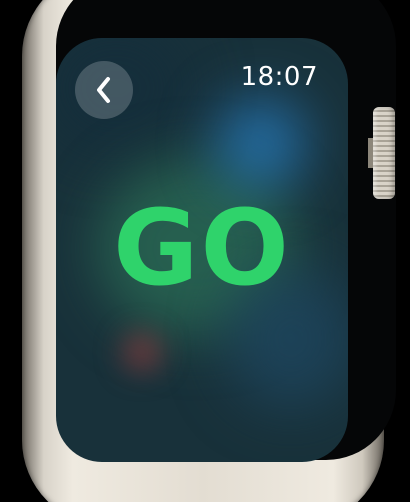 This screenshot has height=502, width=410. What do you see at coordinates (142, 352) in the screenshot?
I see `background-glow-red` at bounding box center [142, 352].